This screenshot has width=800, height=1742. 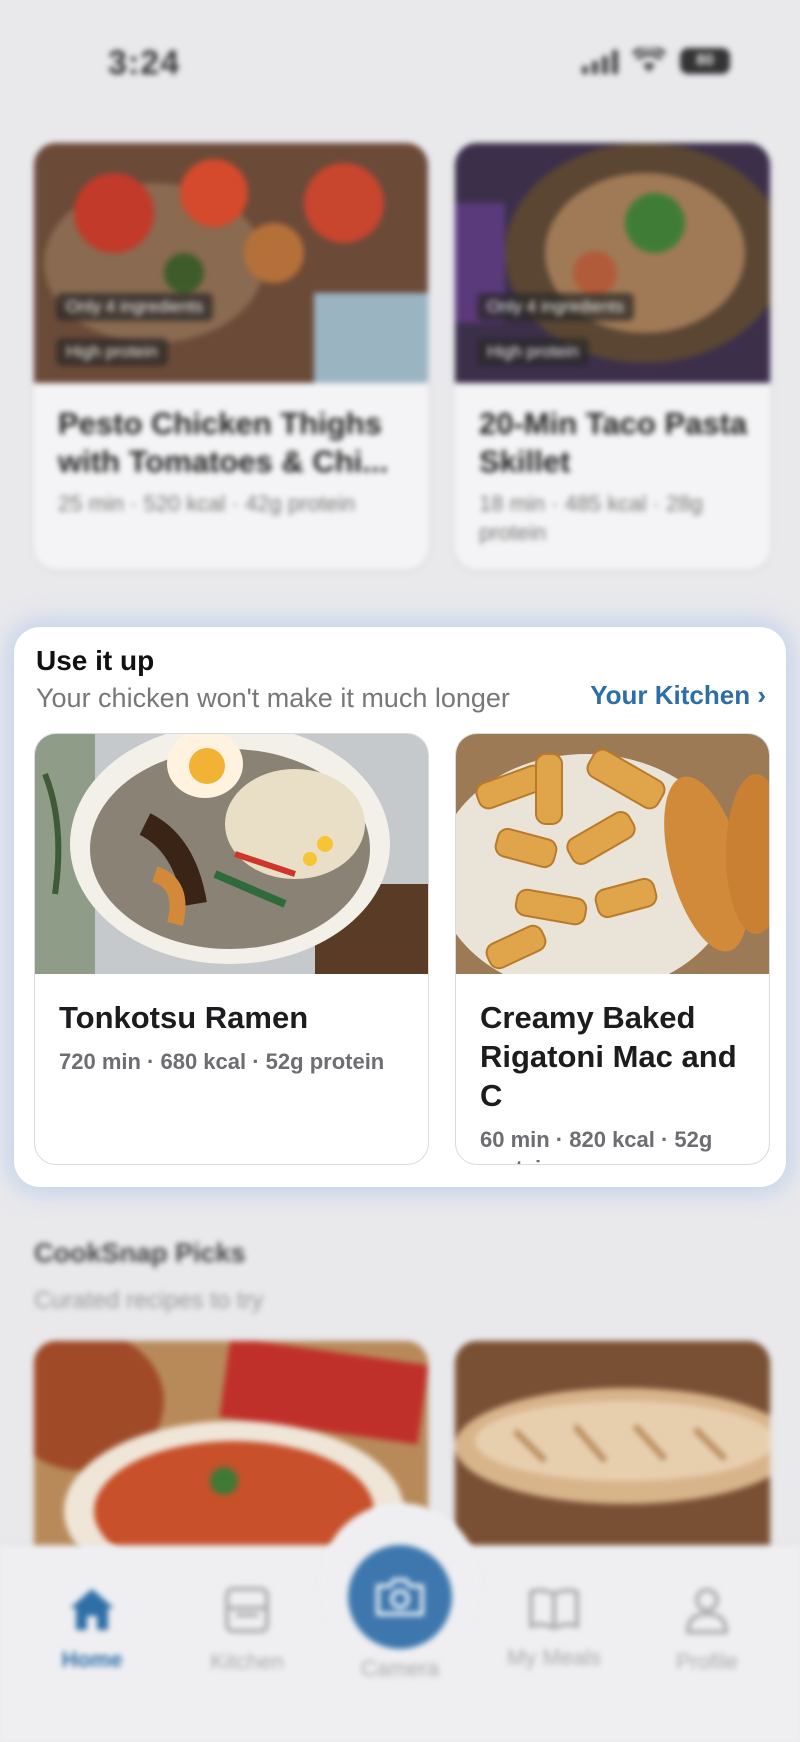 I want to click on book-icon, so click(x=554, y=1609).